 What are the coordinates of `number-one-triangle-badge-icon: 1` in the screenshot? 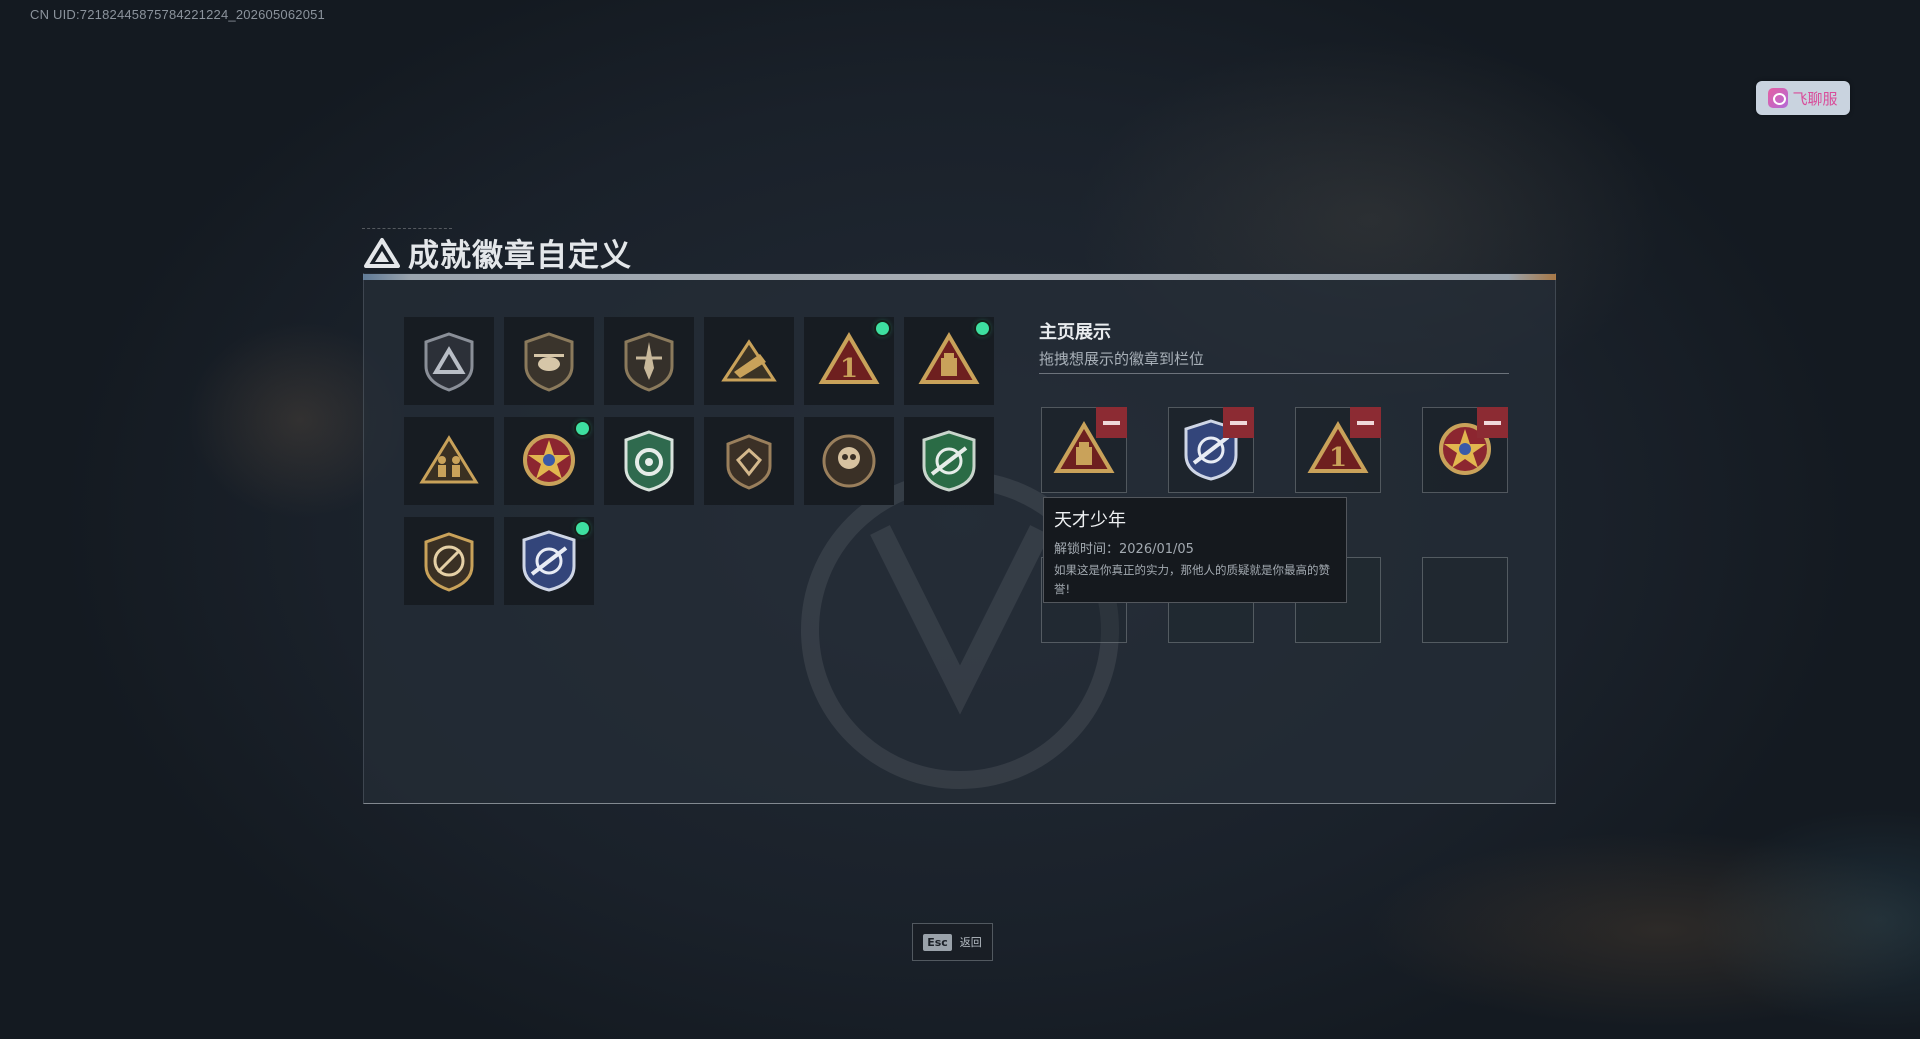 It's located at (849, 358).